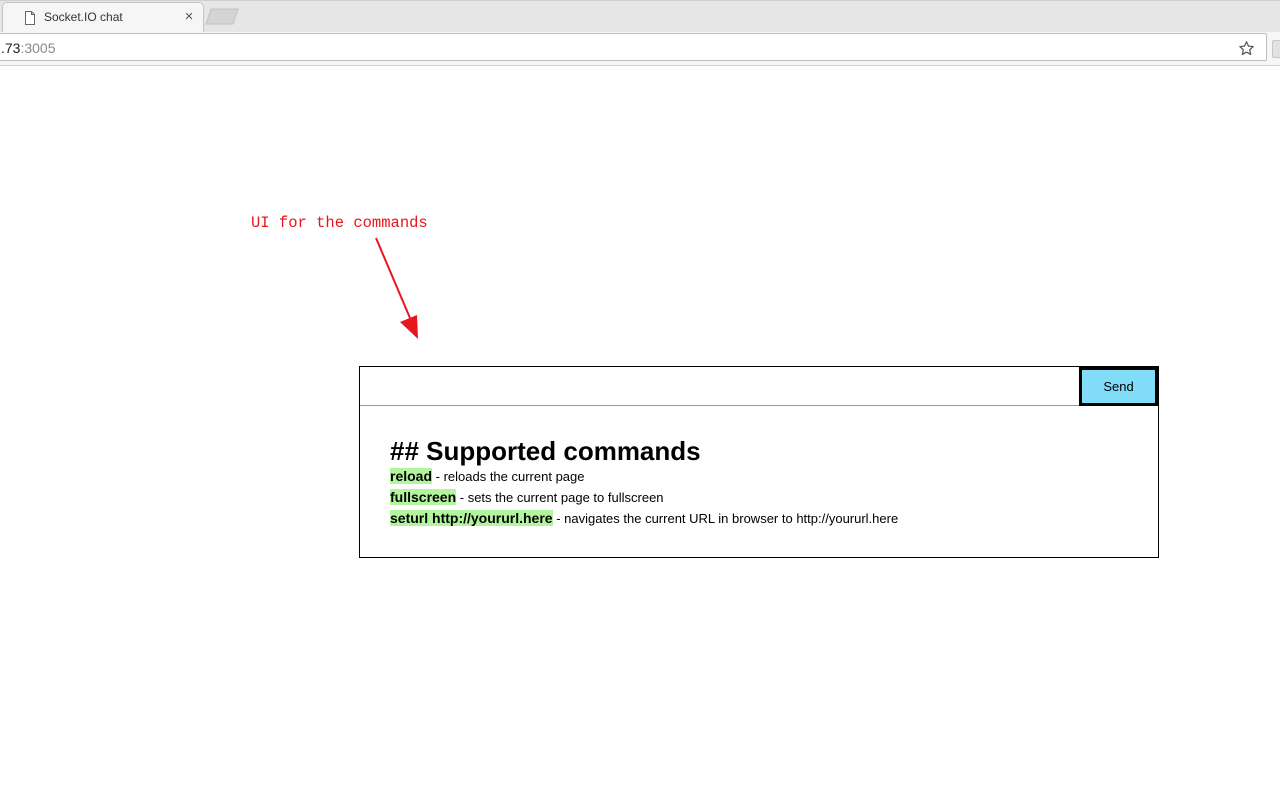 The height and width of the screenshot is (800, 1280). Describe the element at coordinates (560, 497) in the screenshot. I see `command-description: - sets the current page to fullscreen` at that location.